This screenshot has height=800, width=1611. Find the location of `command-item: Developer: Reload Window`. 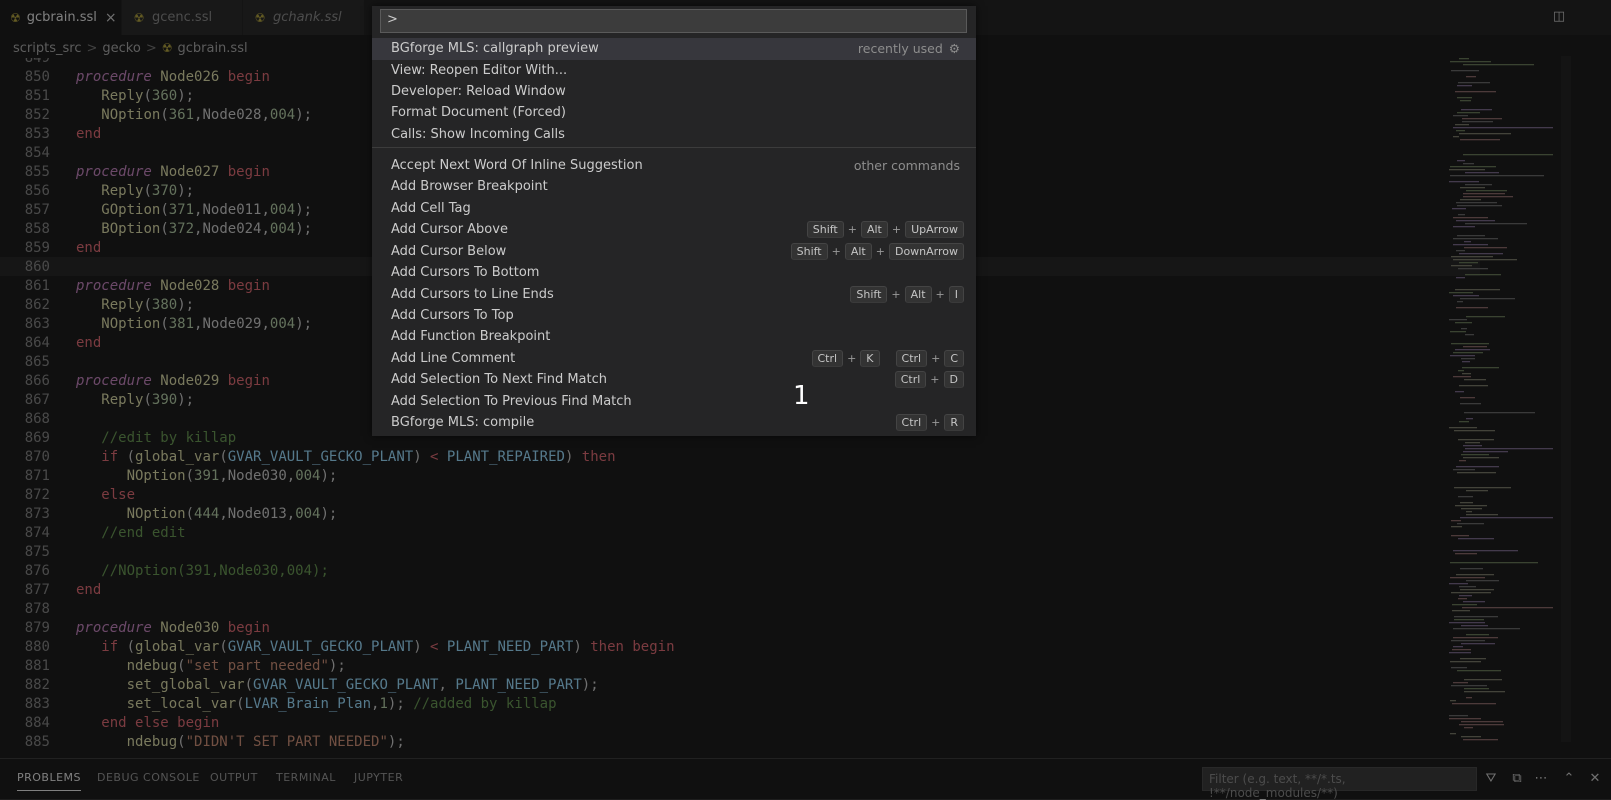

command-item: Developer: Reload Window is located at coordinates (674, 92).